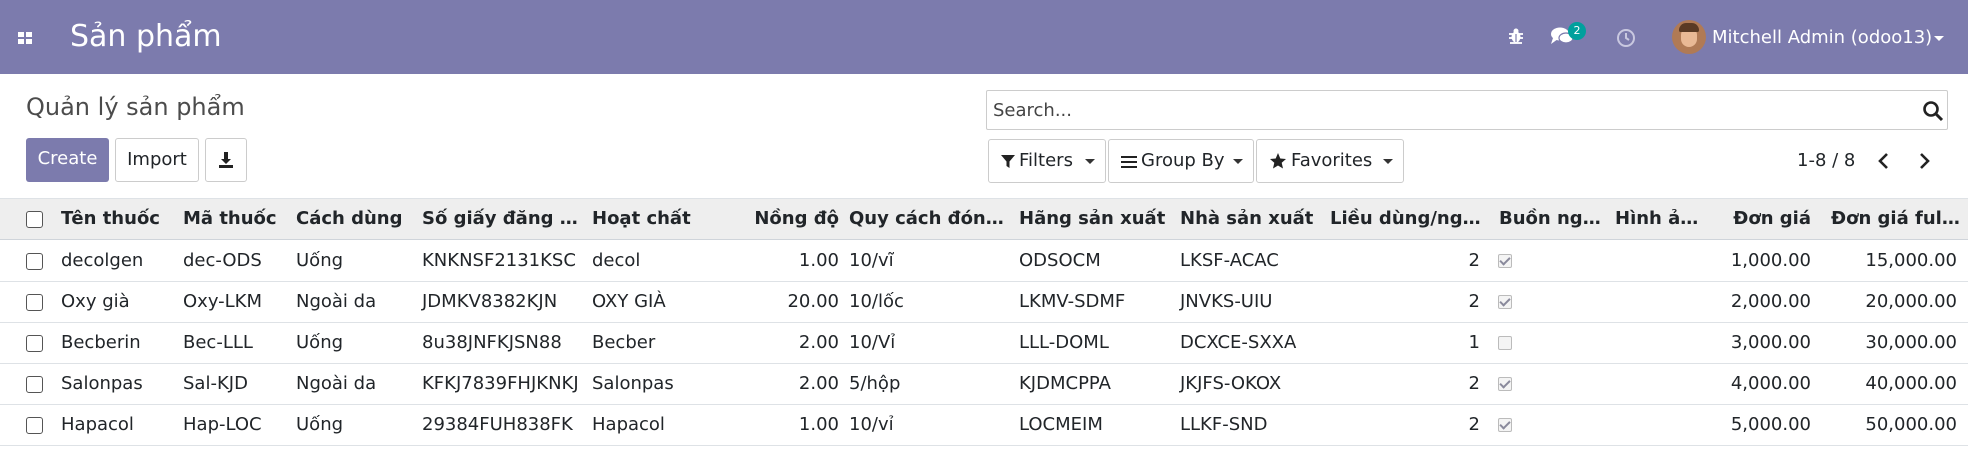 This screenshot has height=452, width=1968. What do you see at coordinates (652, 219) in the screenshot?
I see `column-header: Hoạt chất` at bounding box center [652, 219].